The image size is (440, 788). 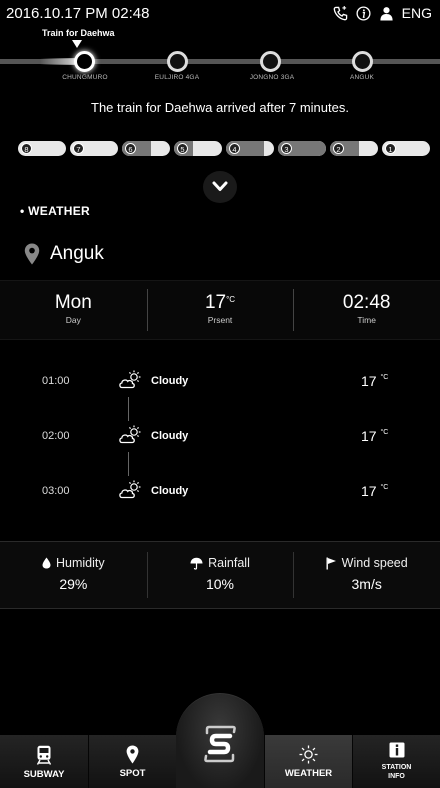 I want to click on rainfall-stat: Rainfall 10%, so click(x=220, y=575).